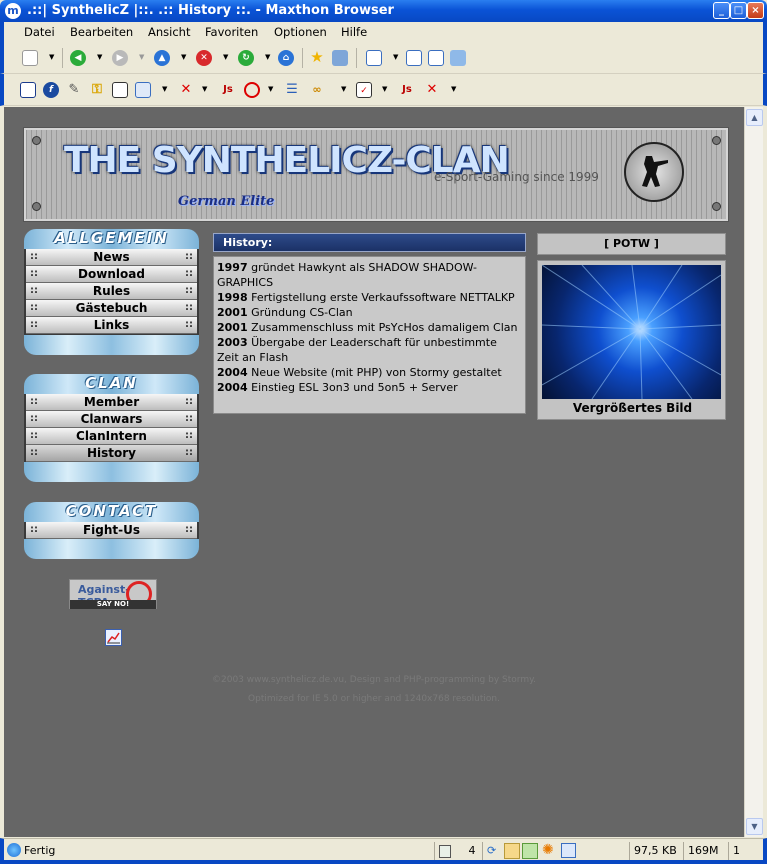 The width and height of the screenshot is (767, 864). Describe the element at coordinates (705, 851) in the screenshot. I see `memory-panel: 169M` at that location.